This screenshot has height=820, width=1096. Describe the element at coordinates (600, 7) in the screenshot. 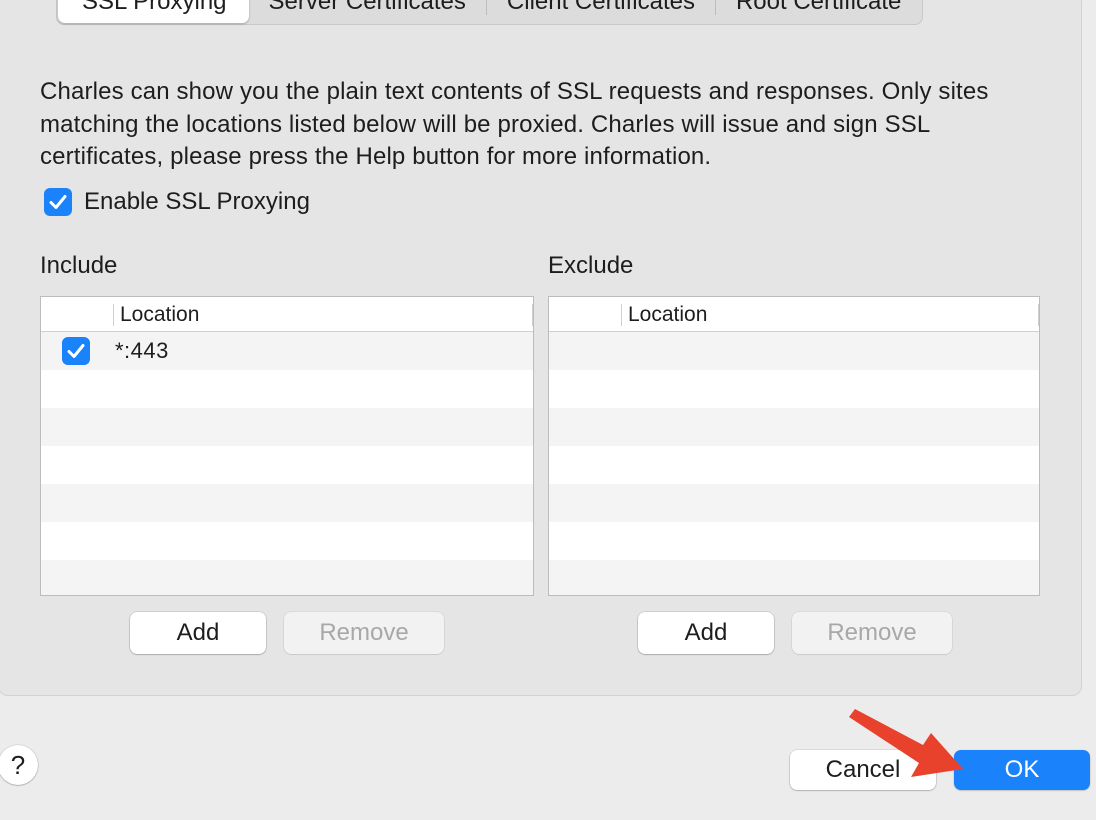

I see `tab-label: Client Certificates` at that location.